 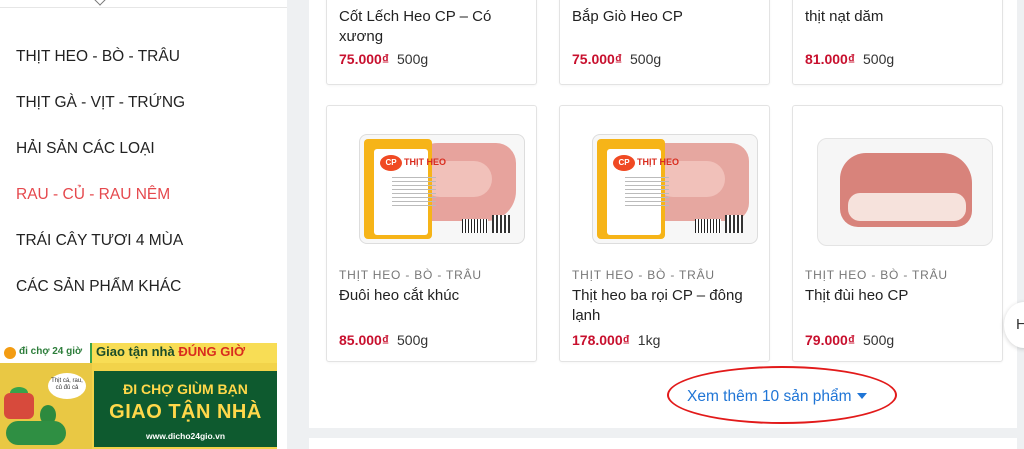 I want to click on product-card: thịt nạt dăm 81.000₫ 500g, so click(x=897, y=42).